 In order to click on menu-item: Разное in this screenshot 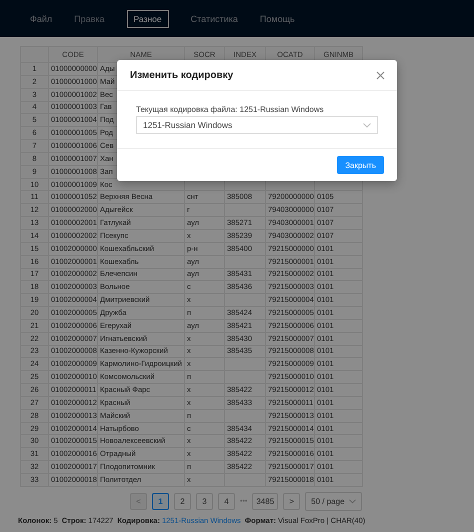, I will do `click(147, 19)`.